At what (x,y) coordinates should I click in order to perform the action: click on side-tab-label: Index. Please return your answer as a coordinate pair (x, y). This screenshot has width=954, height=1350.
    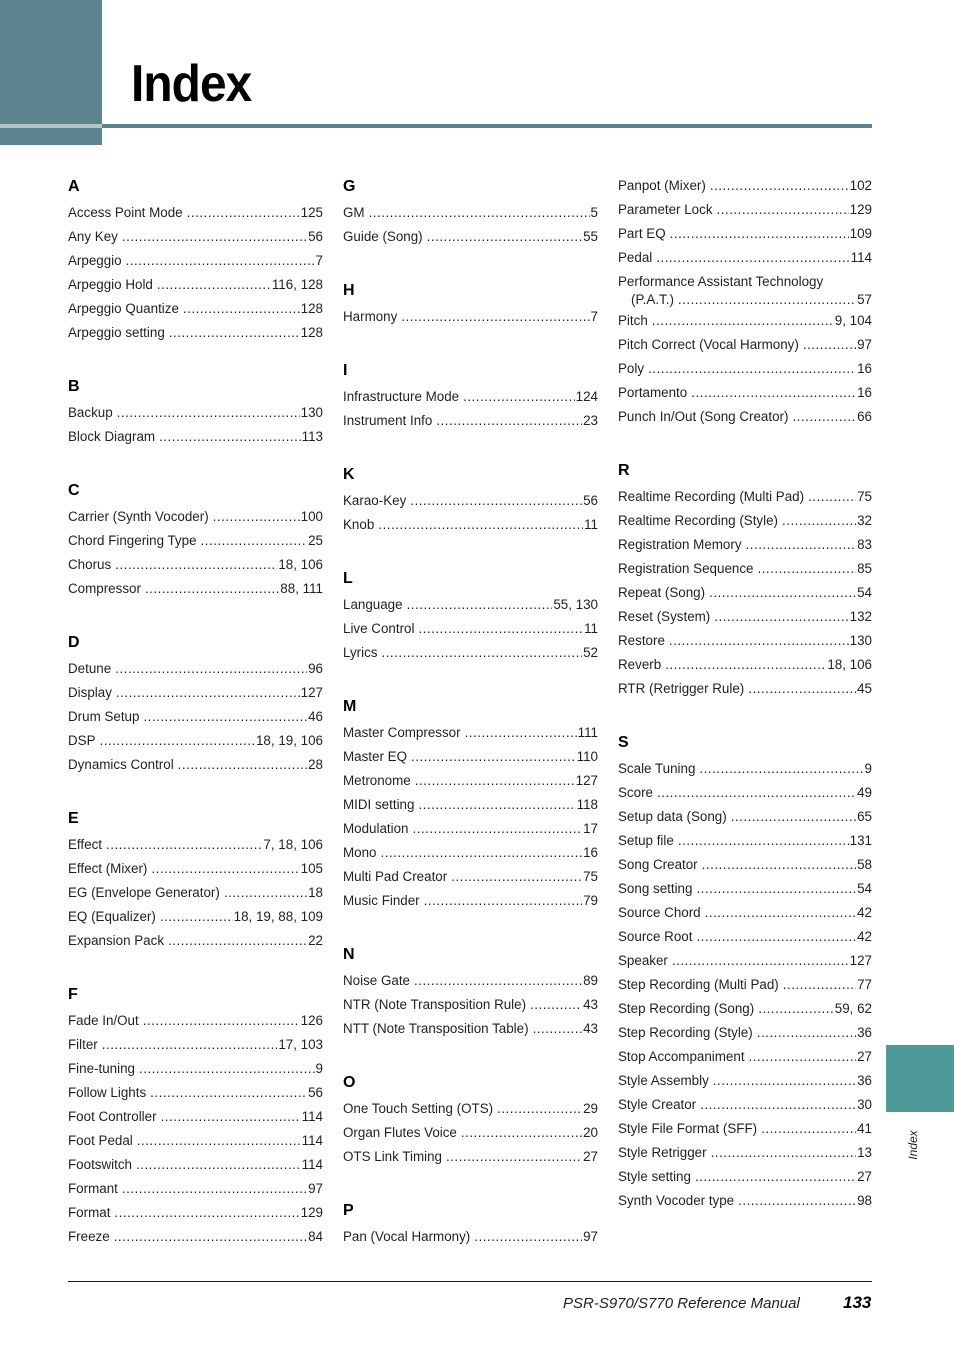
    Looking at the image, I should click on (913, 1145).